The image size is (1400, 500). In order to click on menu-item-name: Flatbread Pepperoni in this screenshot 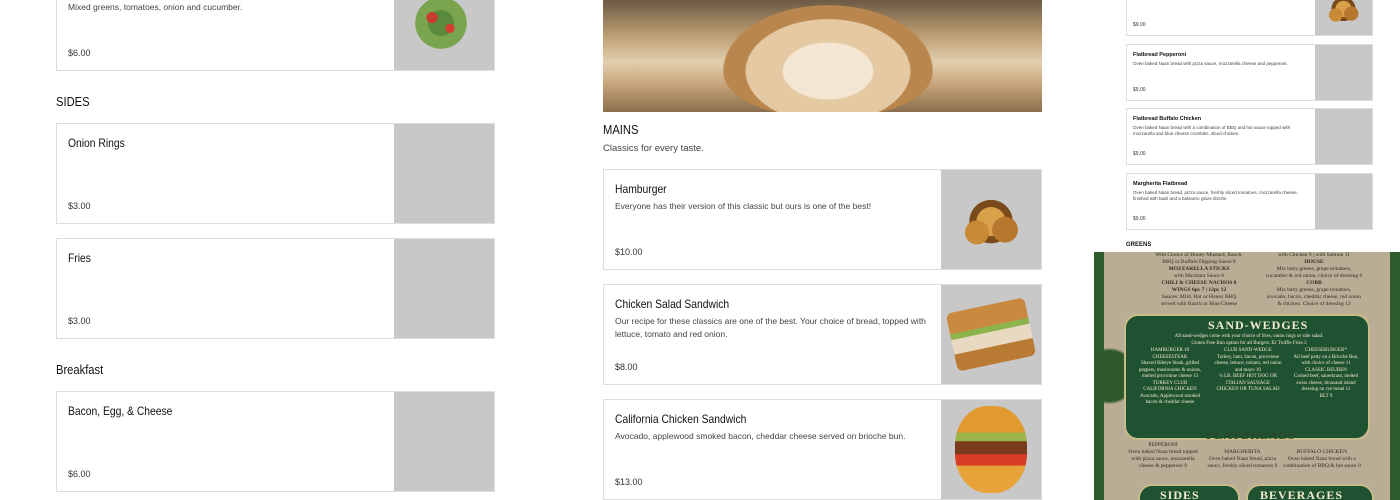, I will do `click(1160, 55)`.